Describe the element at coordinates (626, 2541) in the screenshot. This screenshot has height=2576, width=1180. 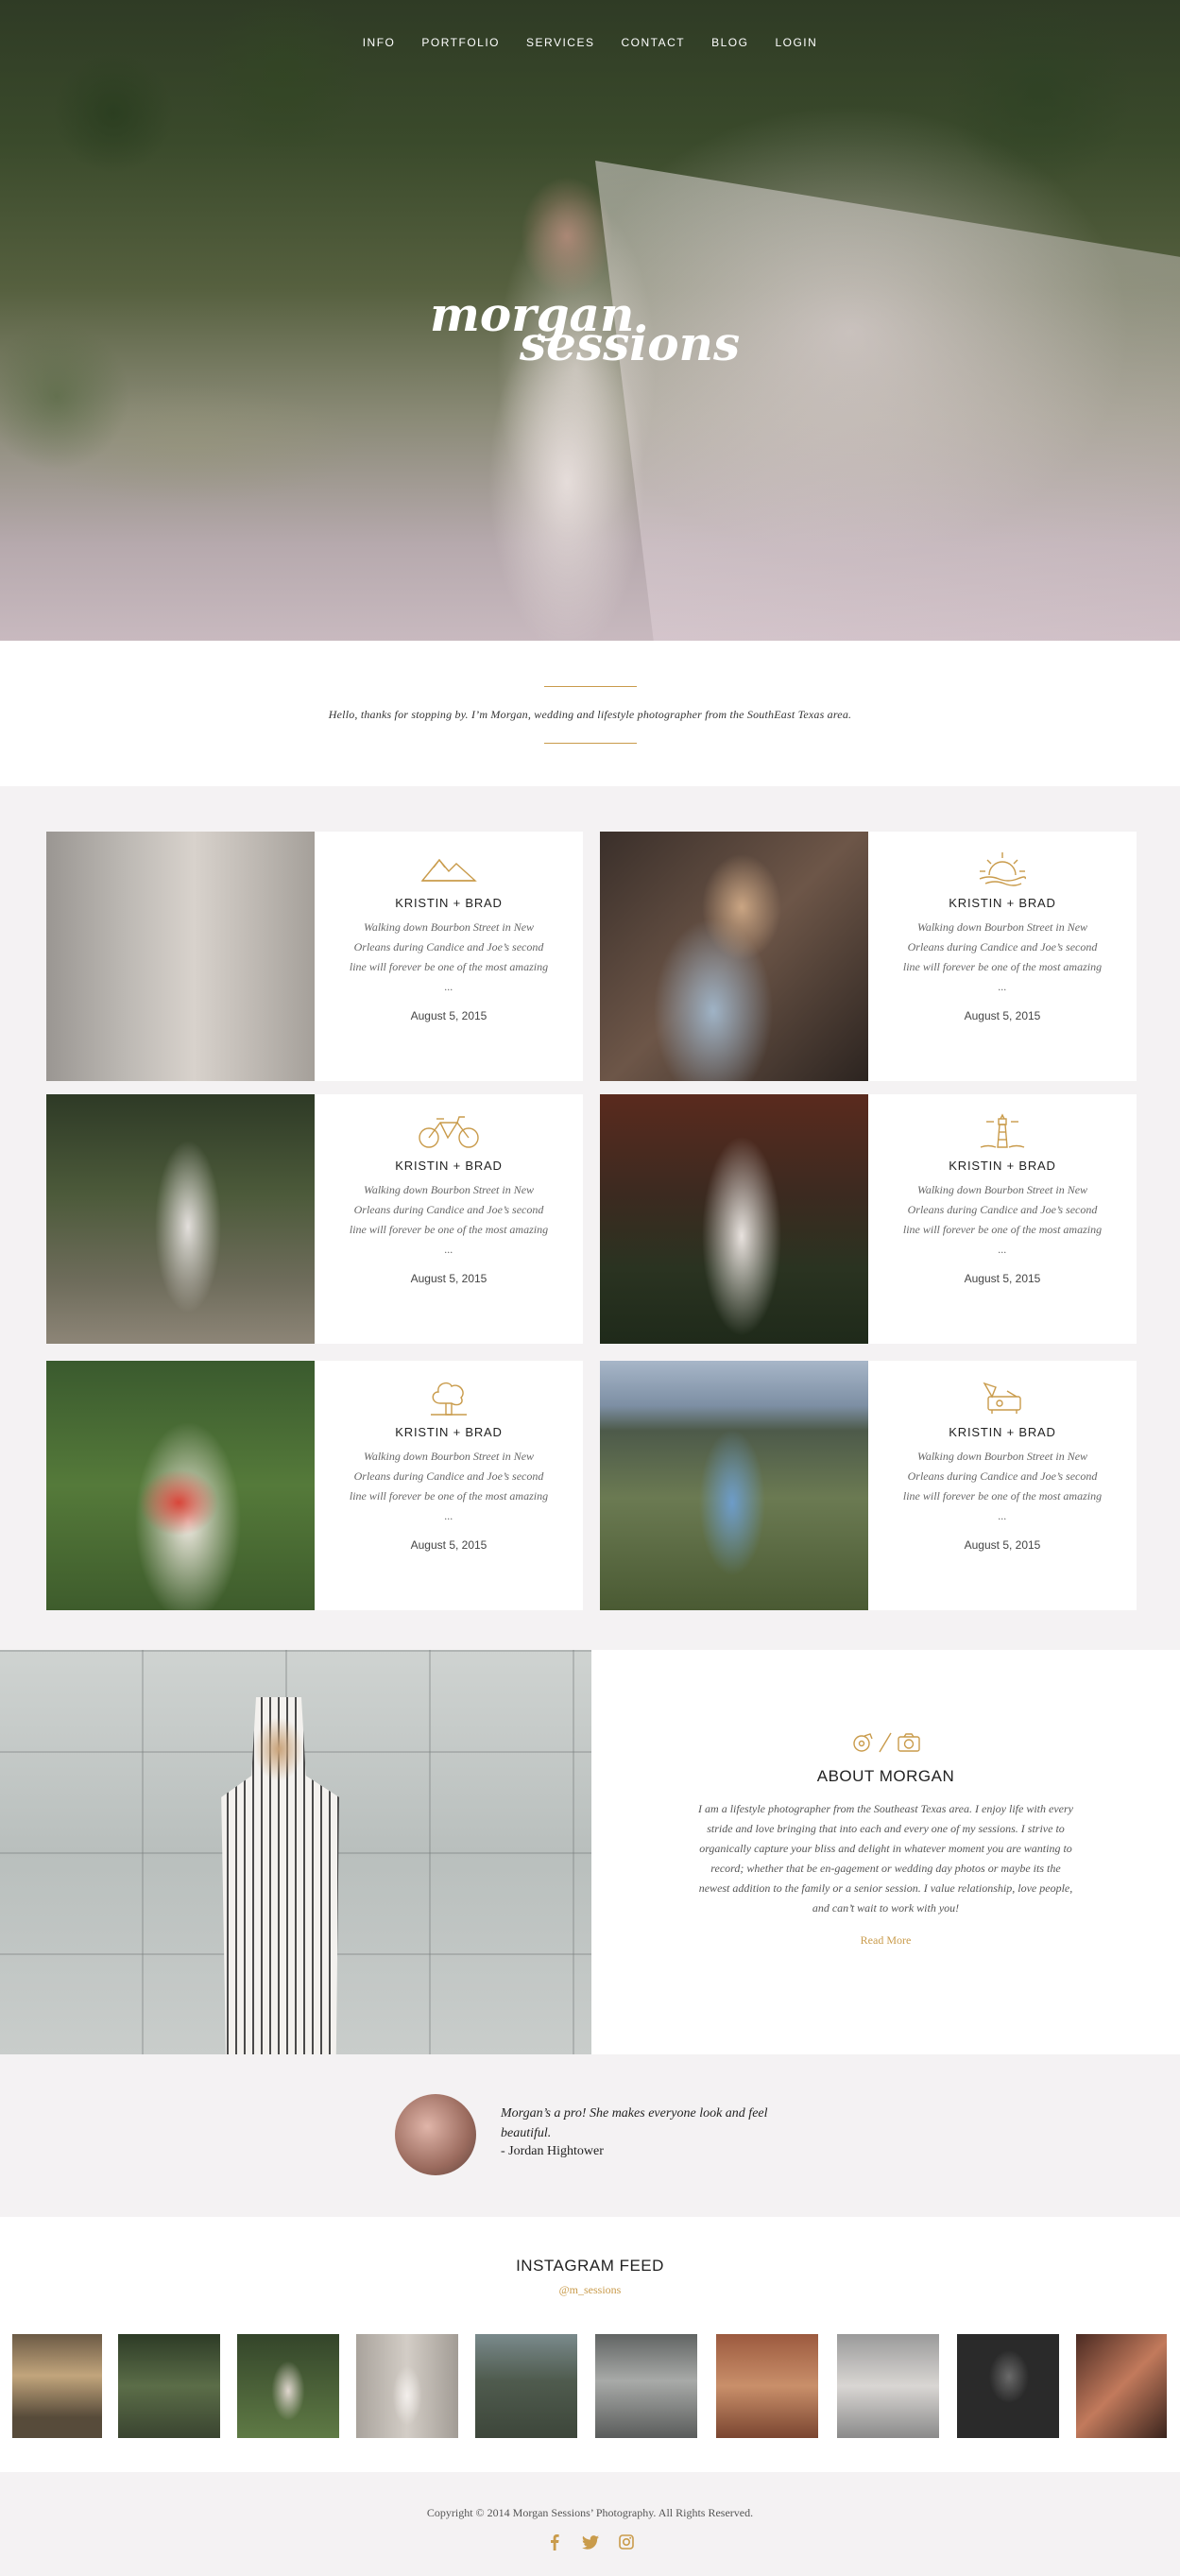
I see `instagram-icon` at that location.